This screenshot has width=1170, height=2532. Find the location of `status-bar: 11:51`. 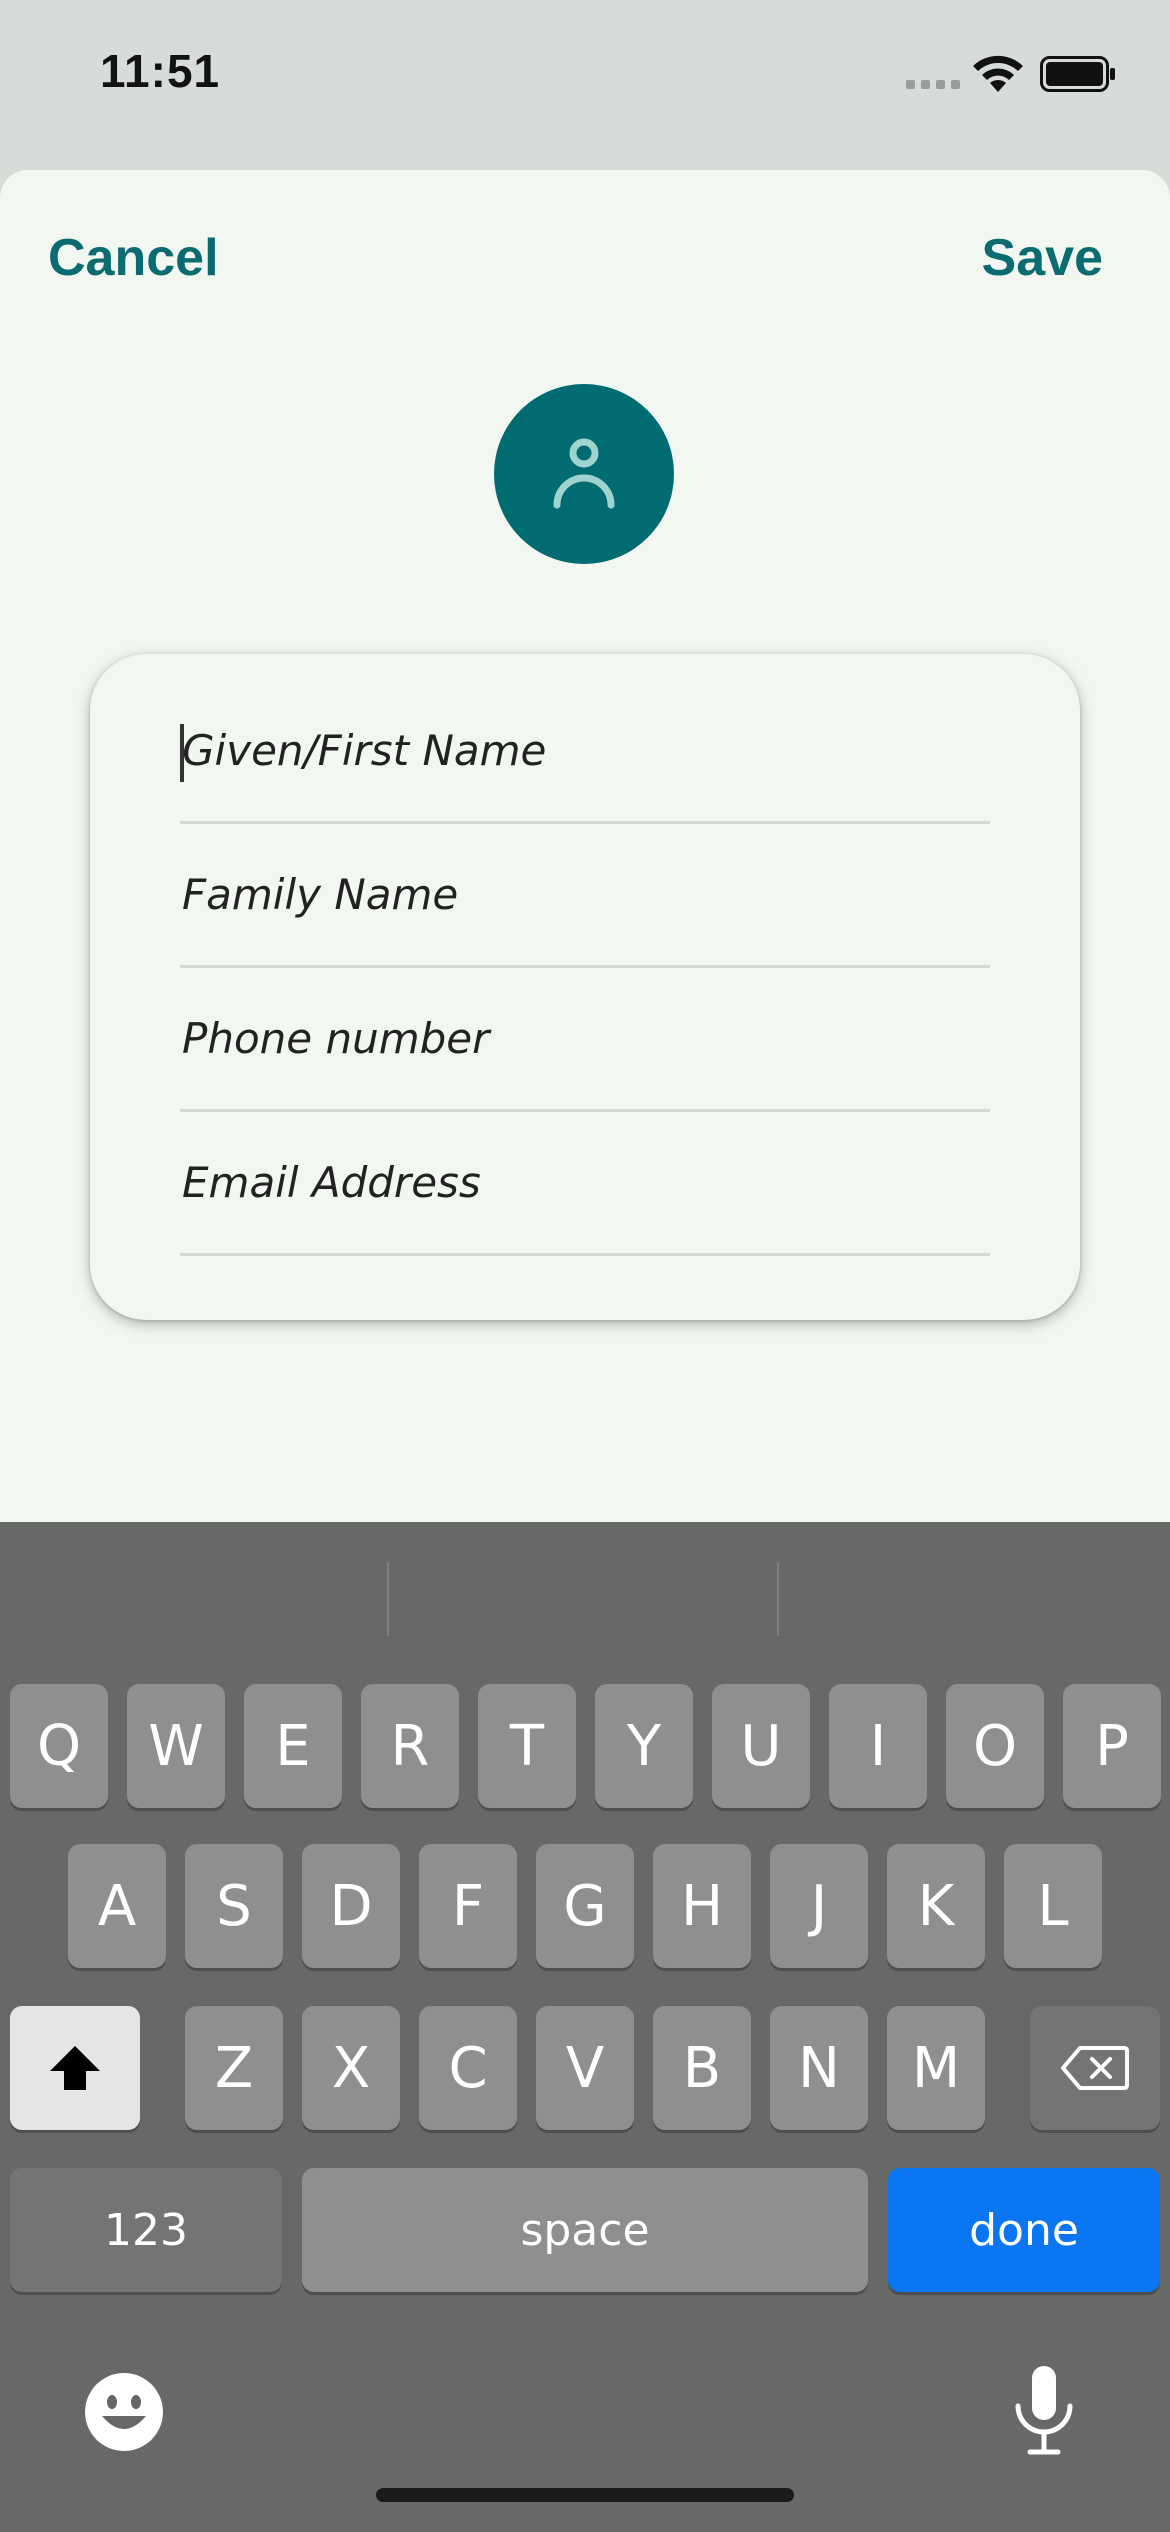

status-bar: 11:51 is located at coordinates (585, 75).